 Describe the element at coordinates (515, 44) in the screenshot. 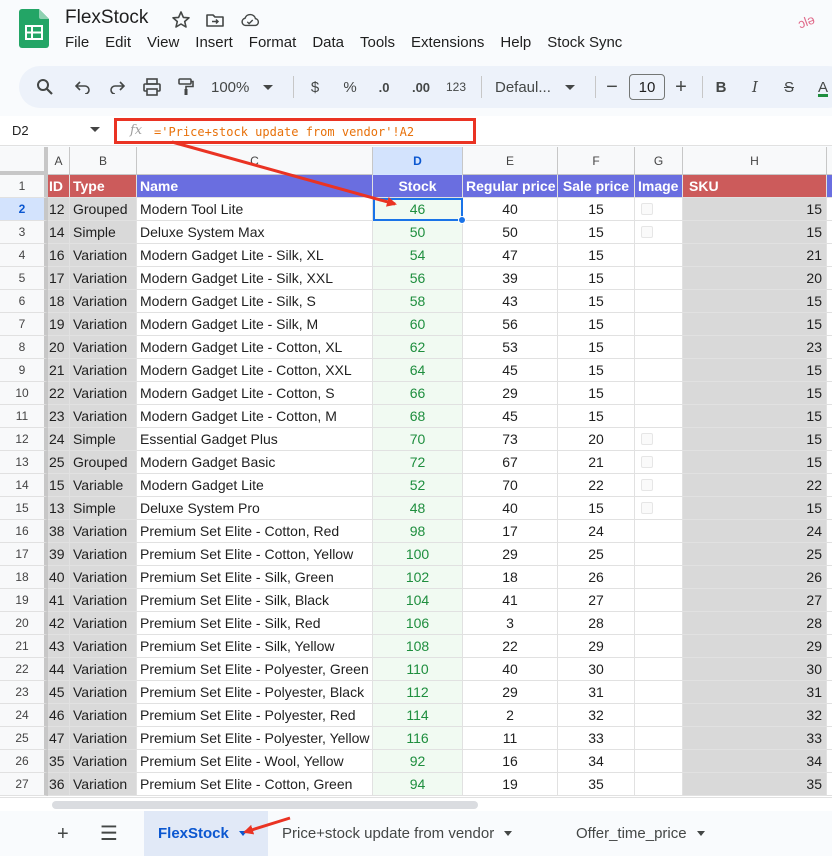

I see `menu-help: Help` at that location.